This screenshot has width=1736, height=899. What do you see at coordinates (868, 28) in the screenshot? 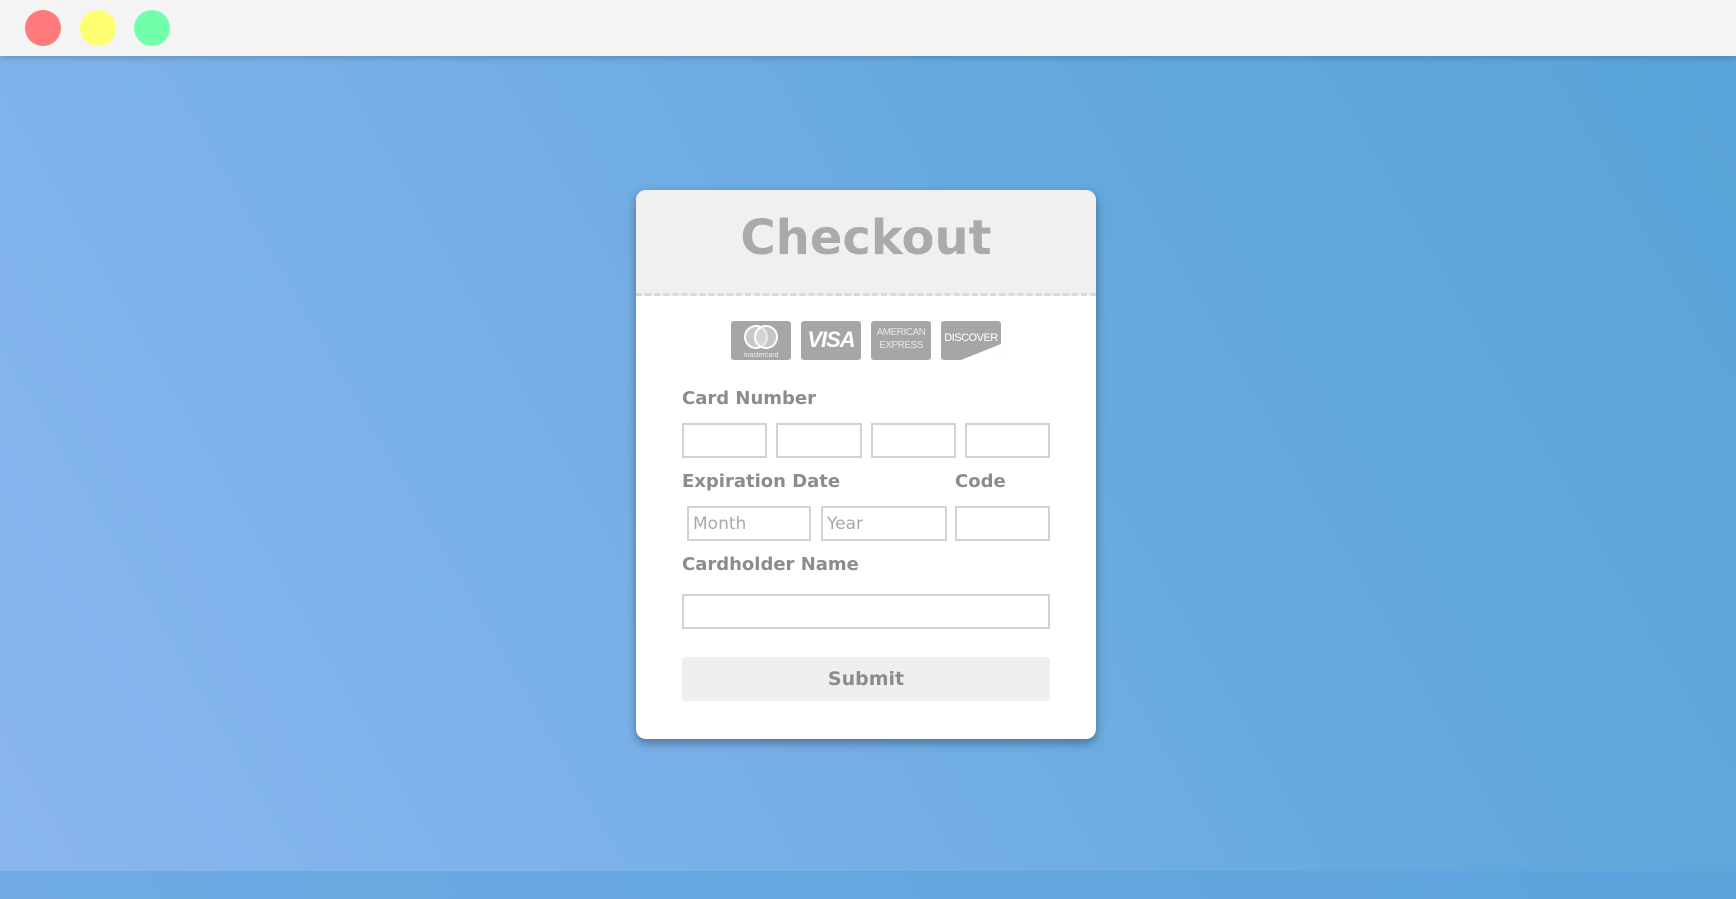
I see `window-titlebar` at bounding box center [868, 28].